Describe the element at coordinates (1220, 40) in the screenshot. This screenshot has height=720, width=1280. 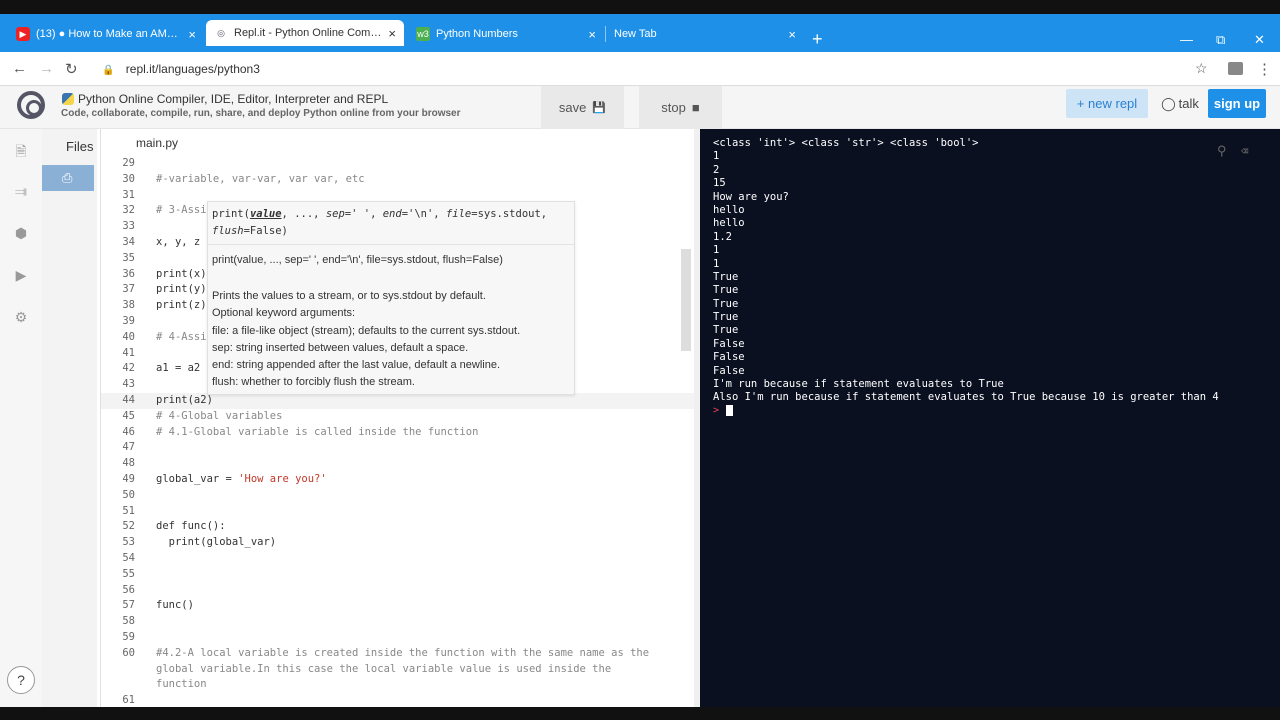
I see `restore-icon: ⧉` at that location.